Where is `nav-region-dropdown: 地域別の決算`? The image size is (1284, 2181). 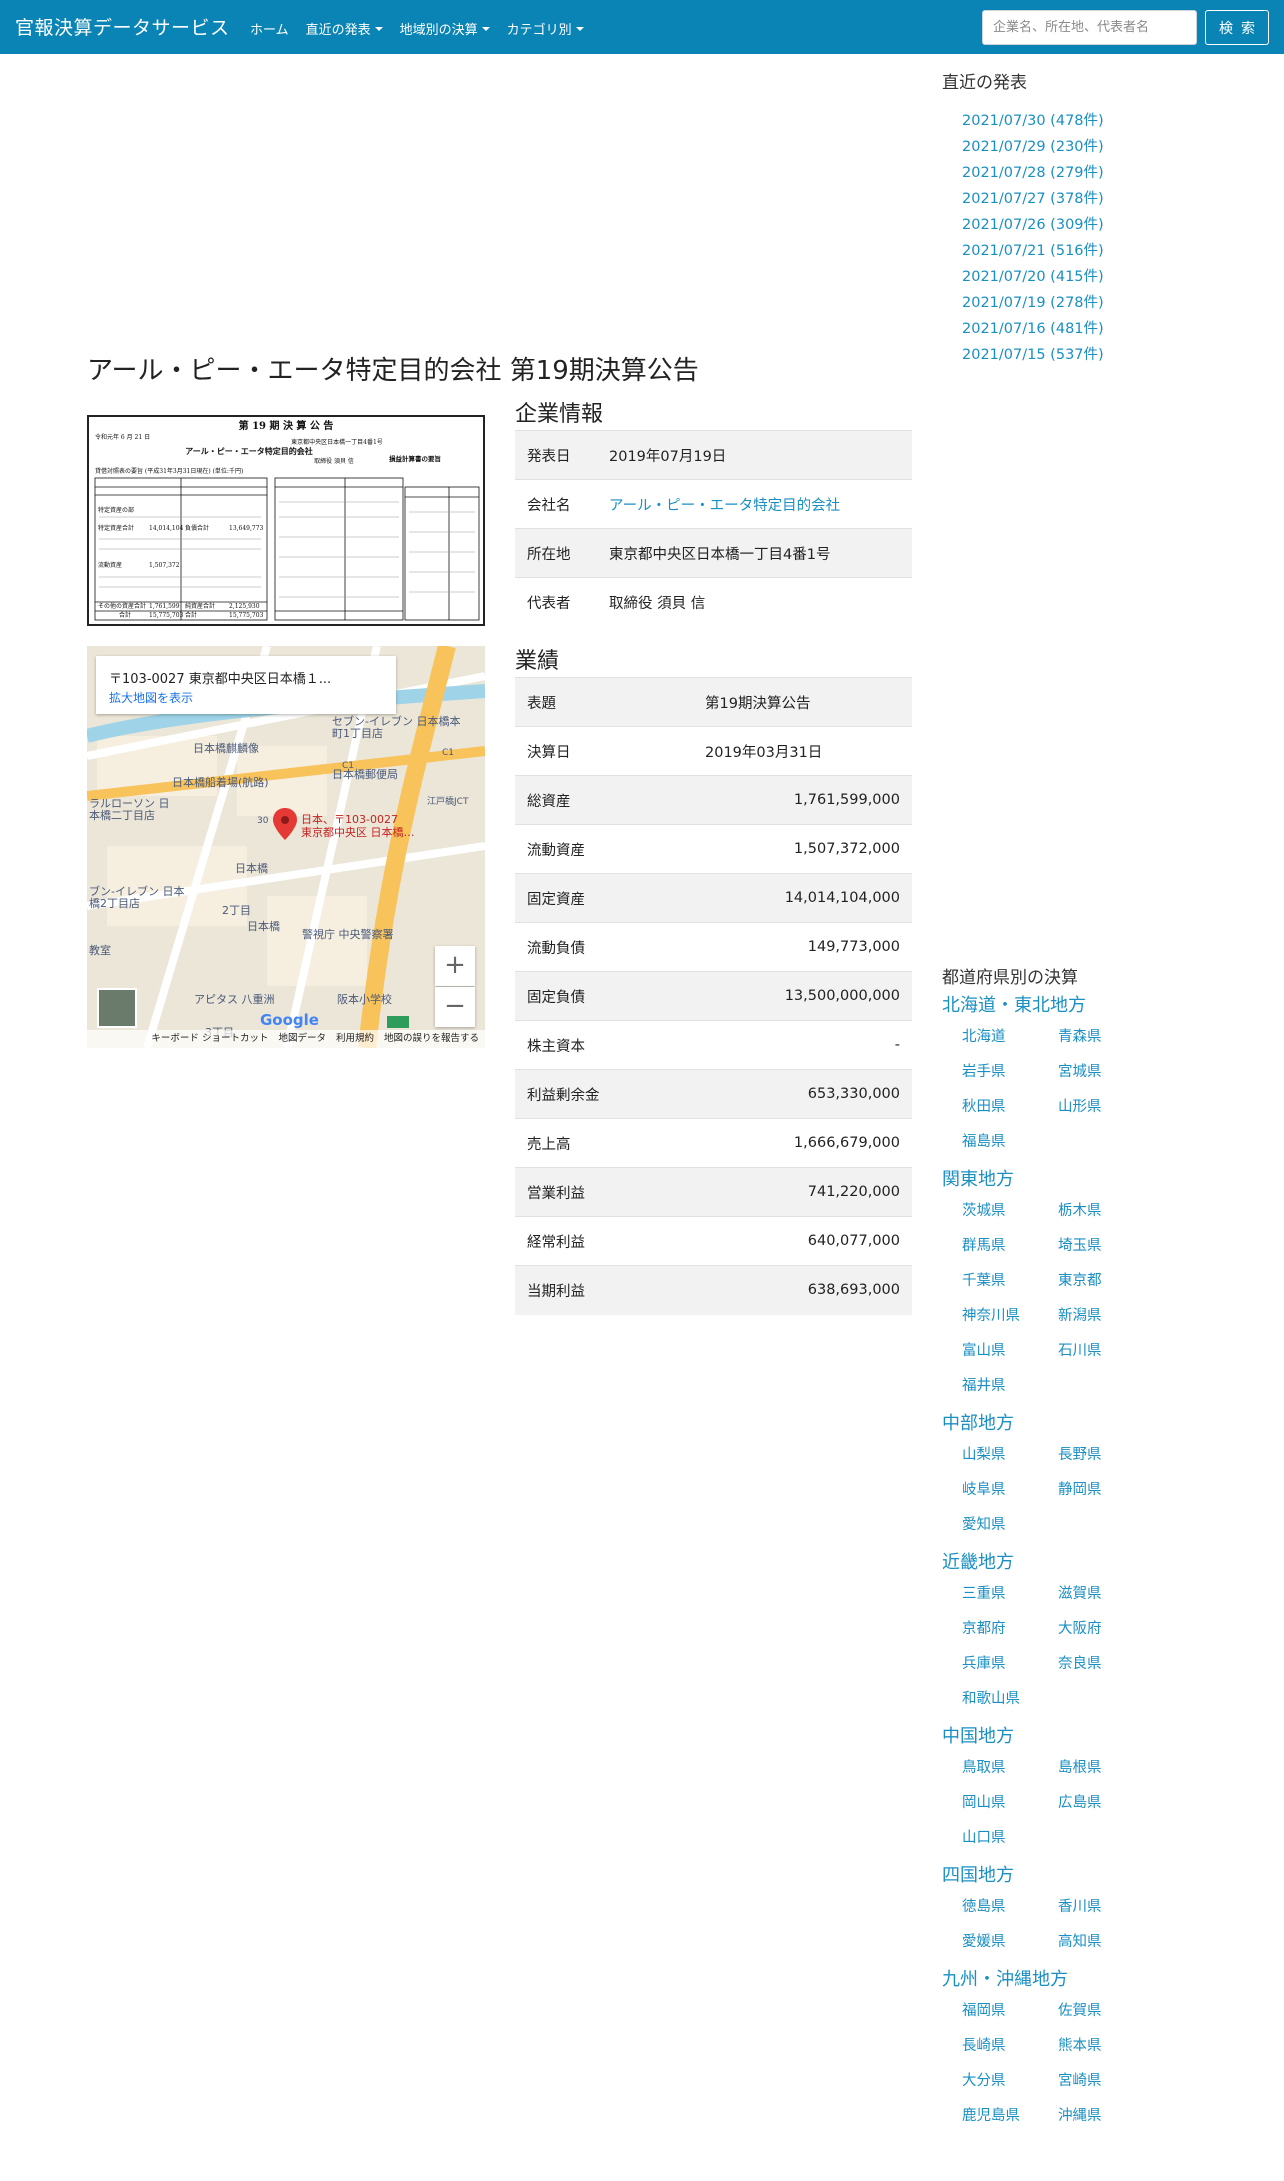
nav-region-dropdown: 地域別の決算 is located at coordinates (445, 28).